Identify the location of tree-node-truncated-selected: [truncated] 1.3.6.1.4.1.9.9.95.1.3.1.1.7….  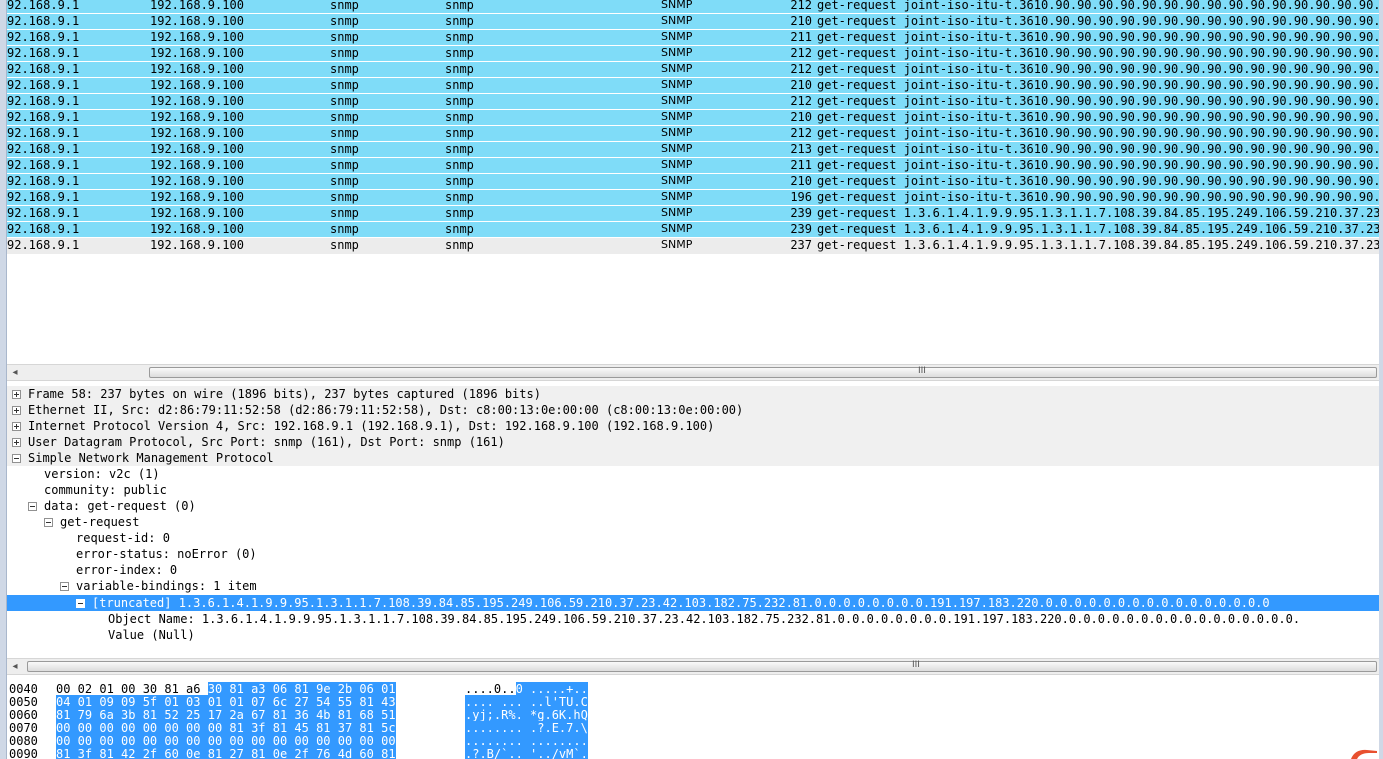
(693, 603).